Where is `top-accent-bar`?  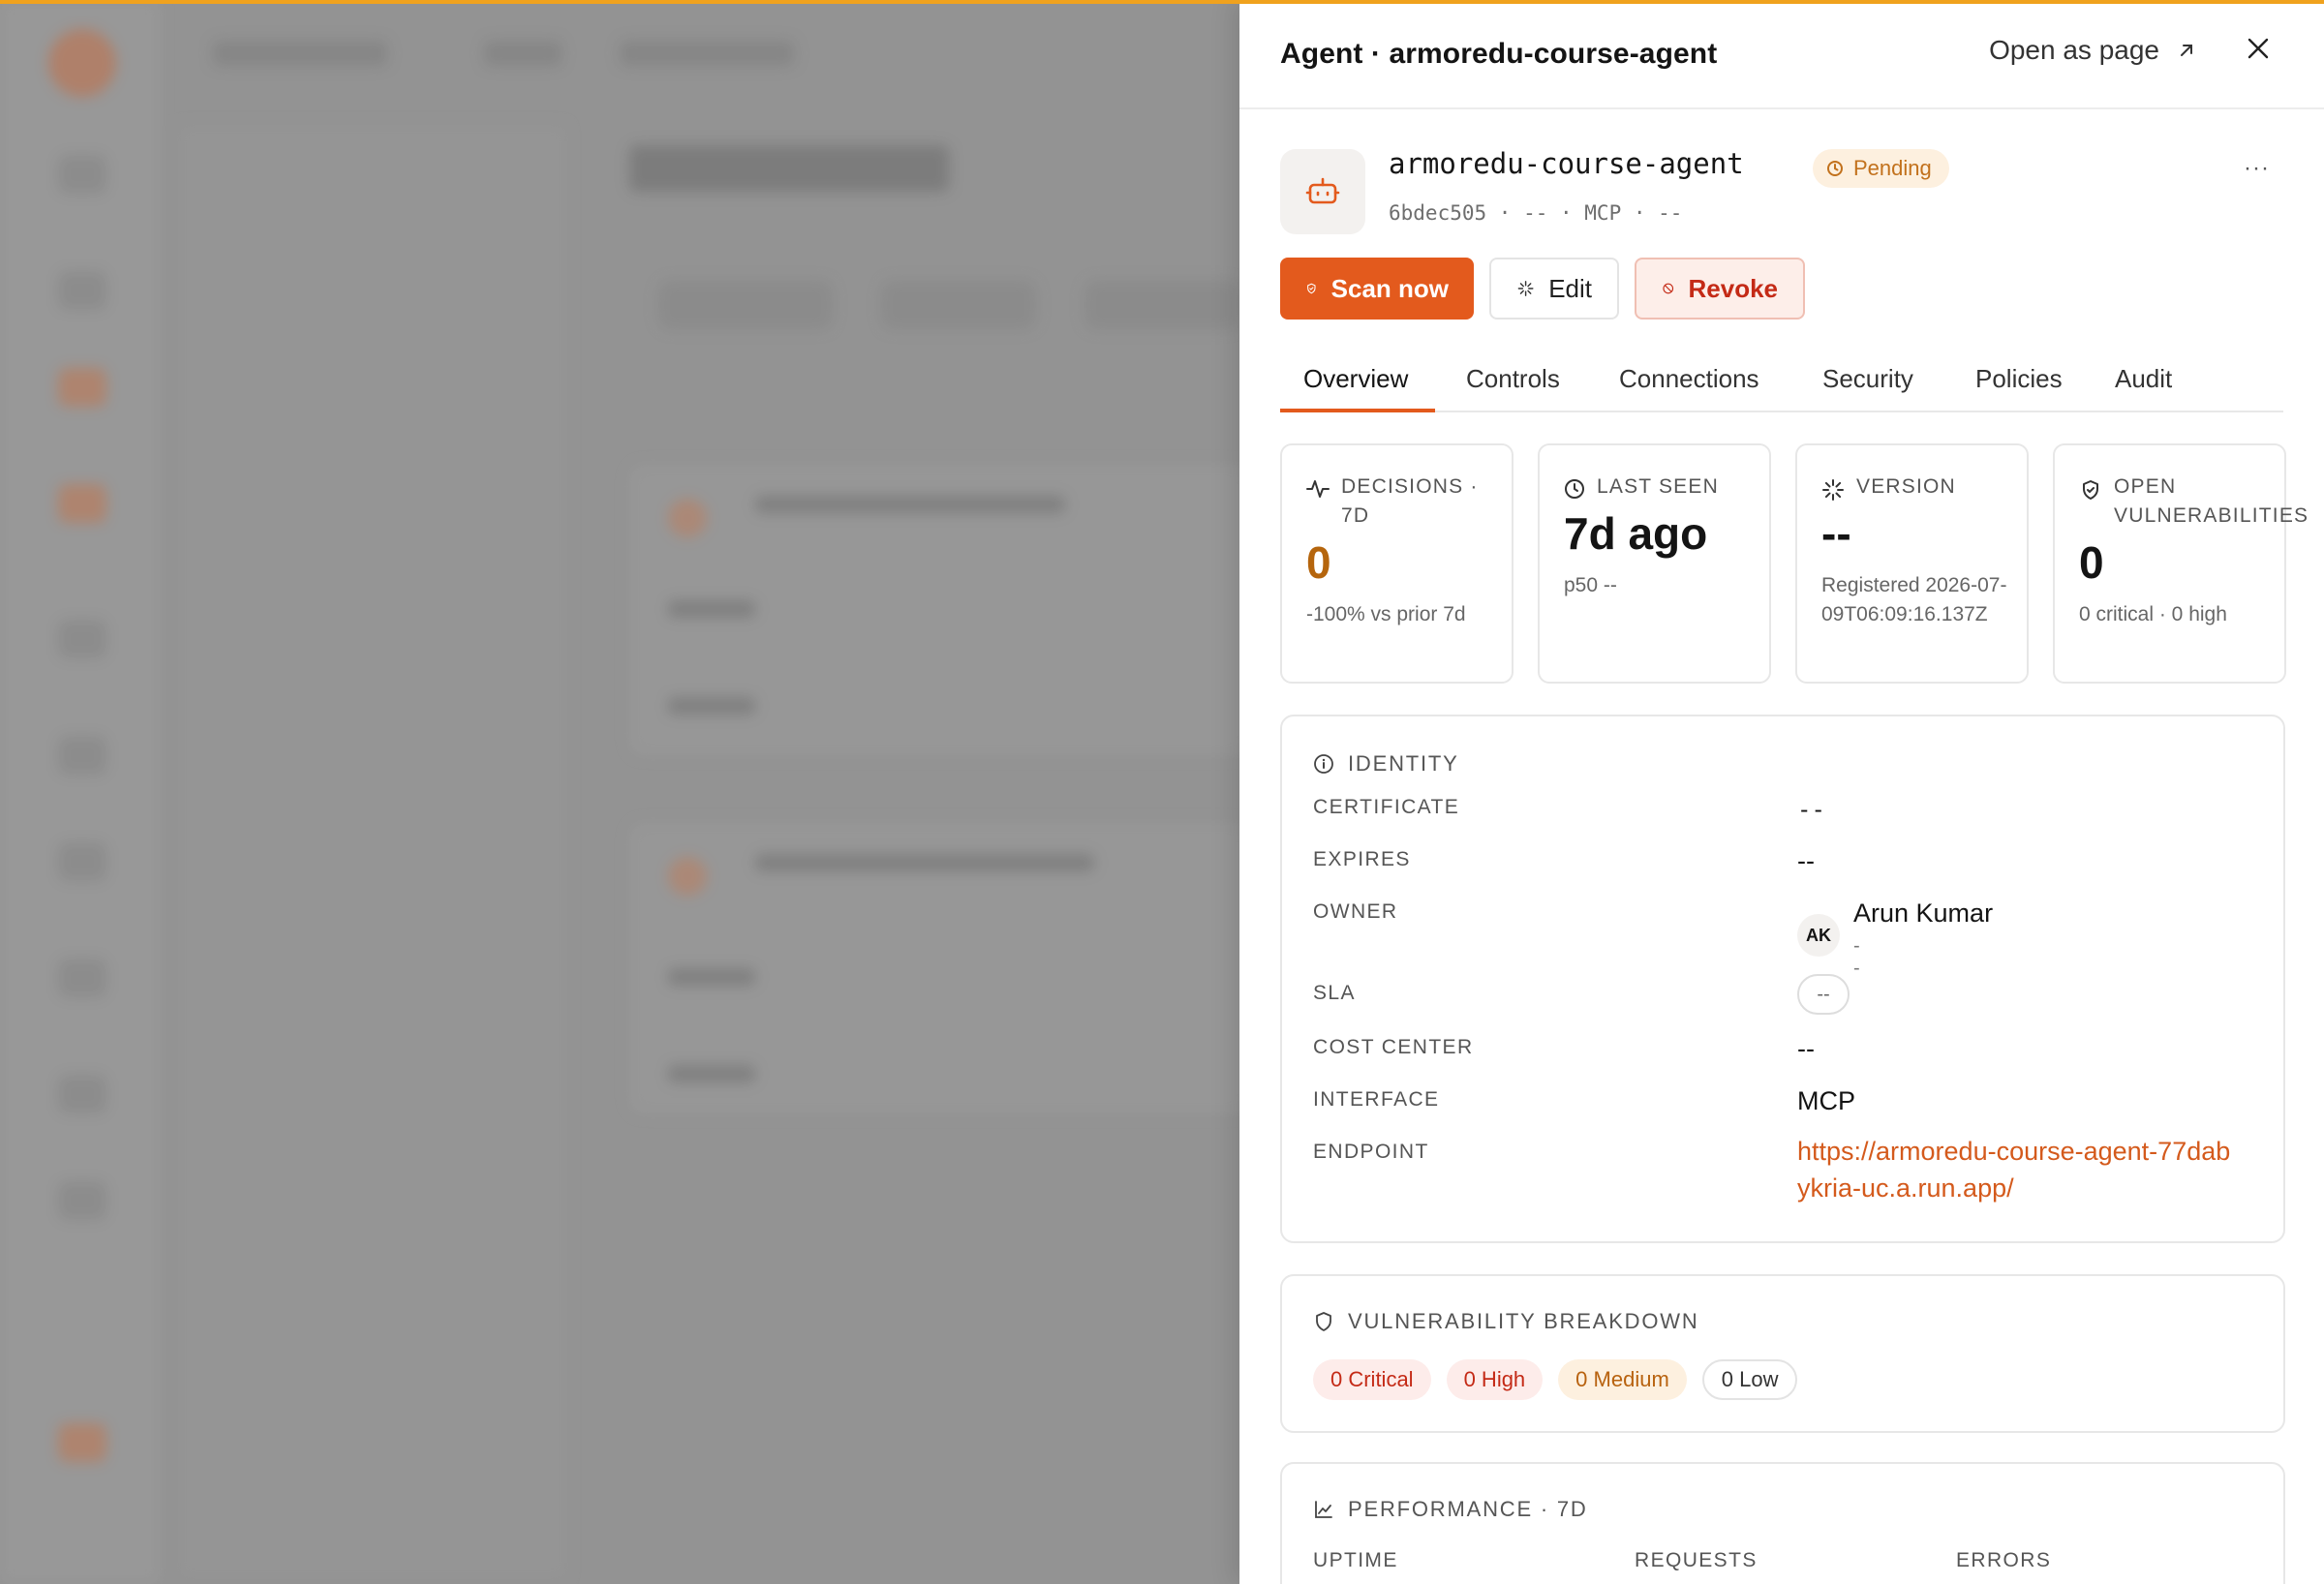
top-accent-bar is located at coordinates (1162, 2).